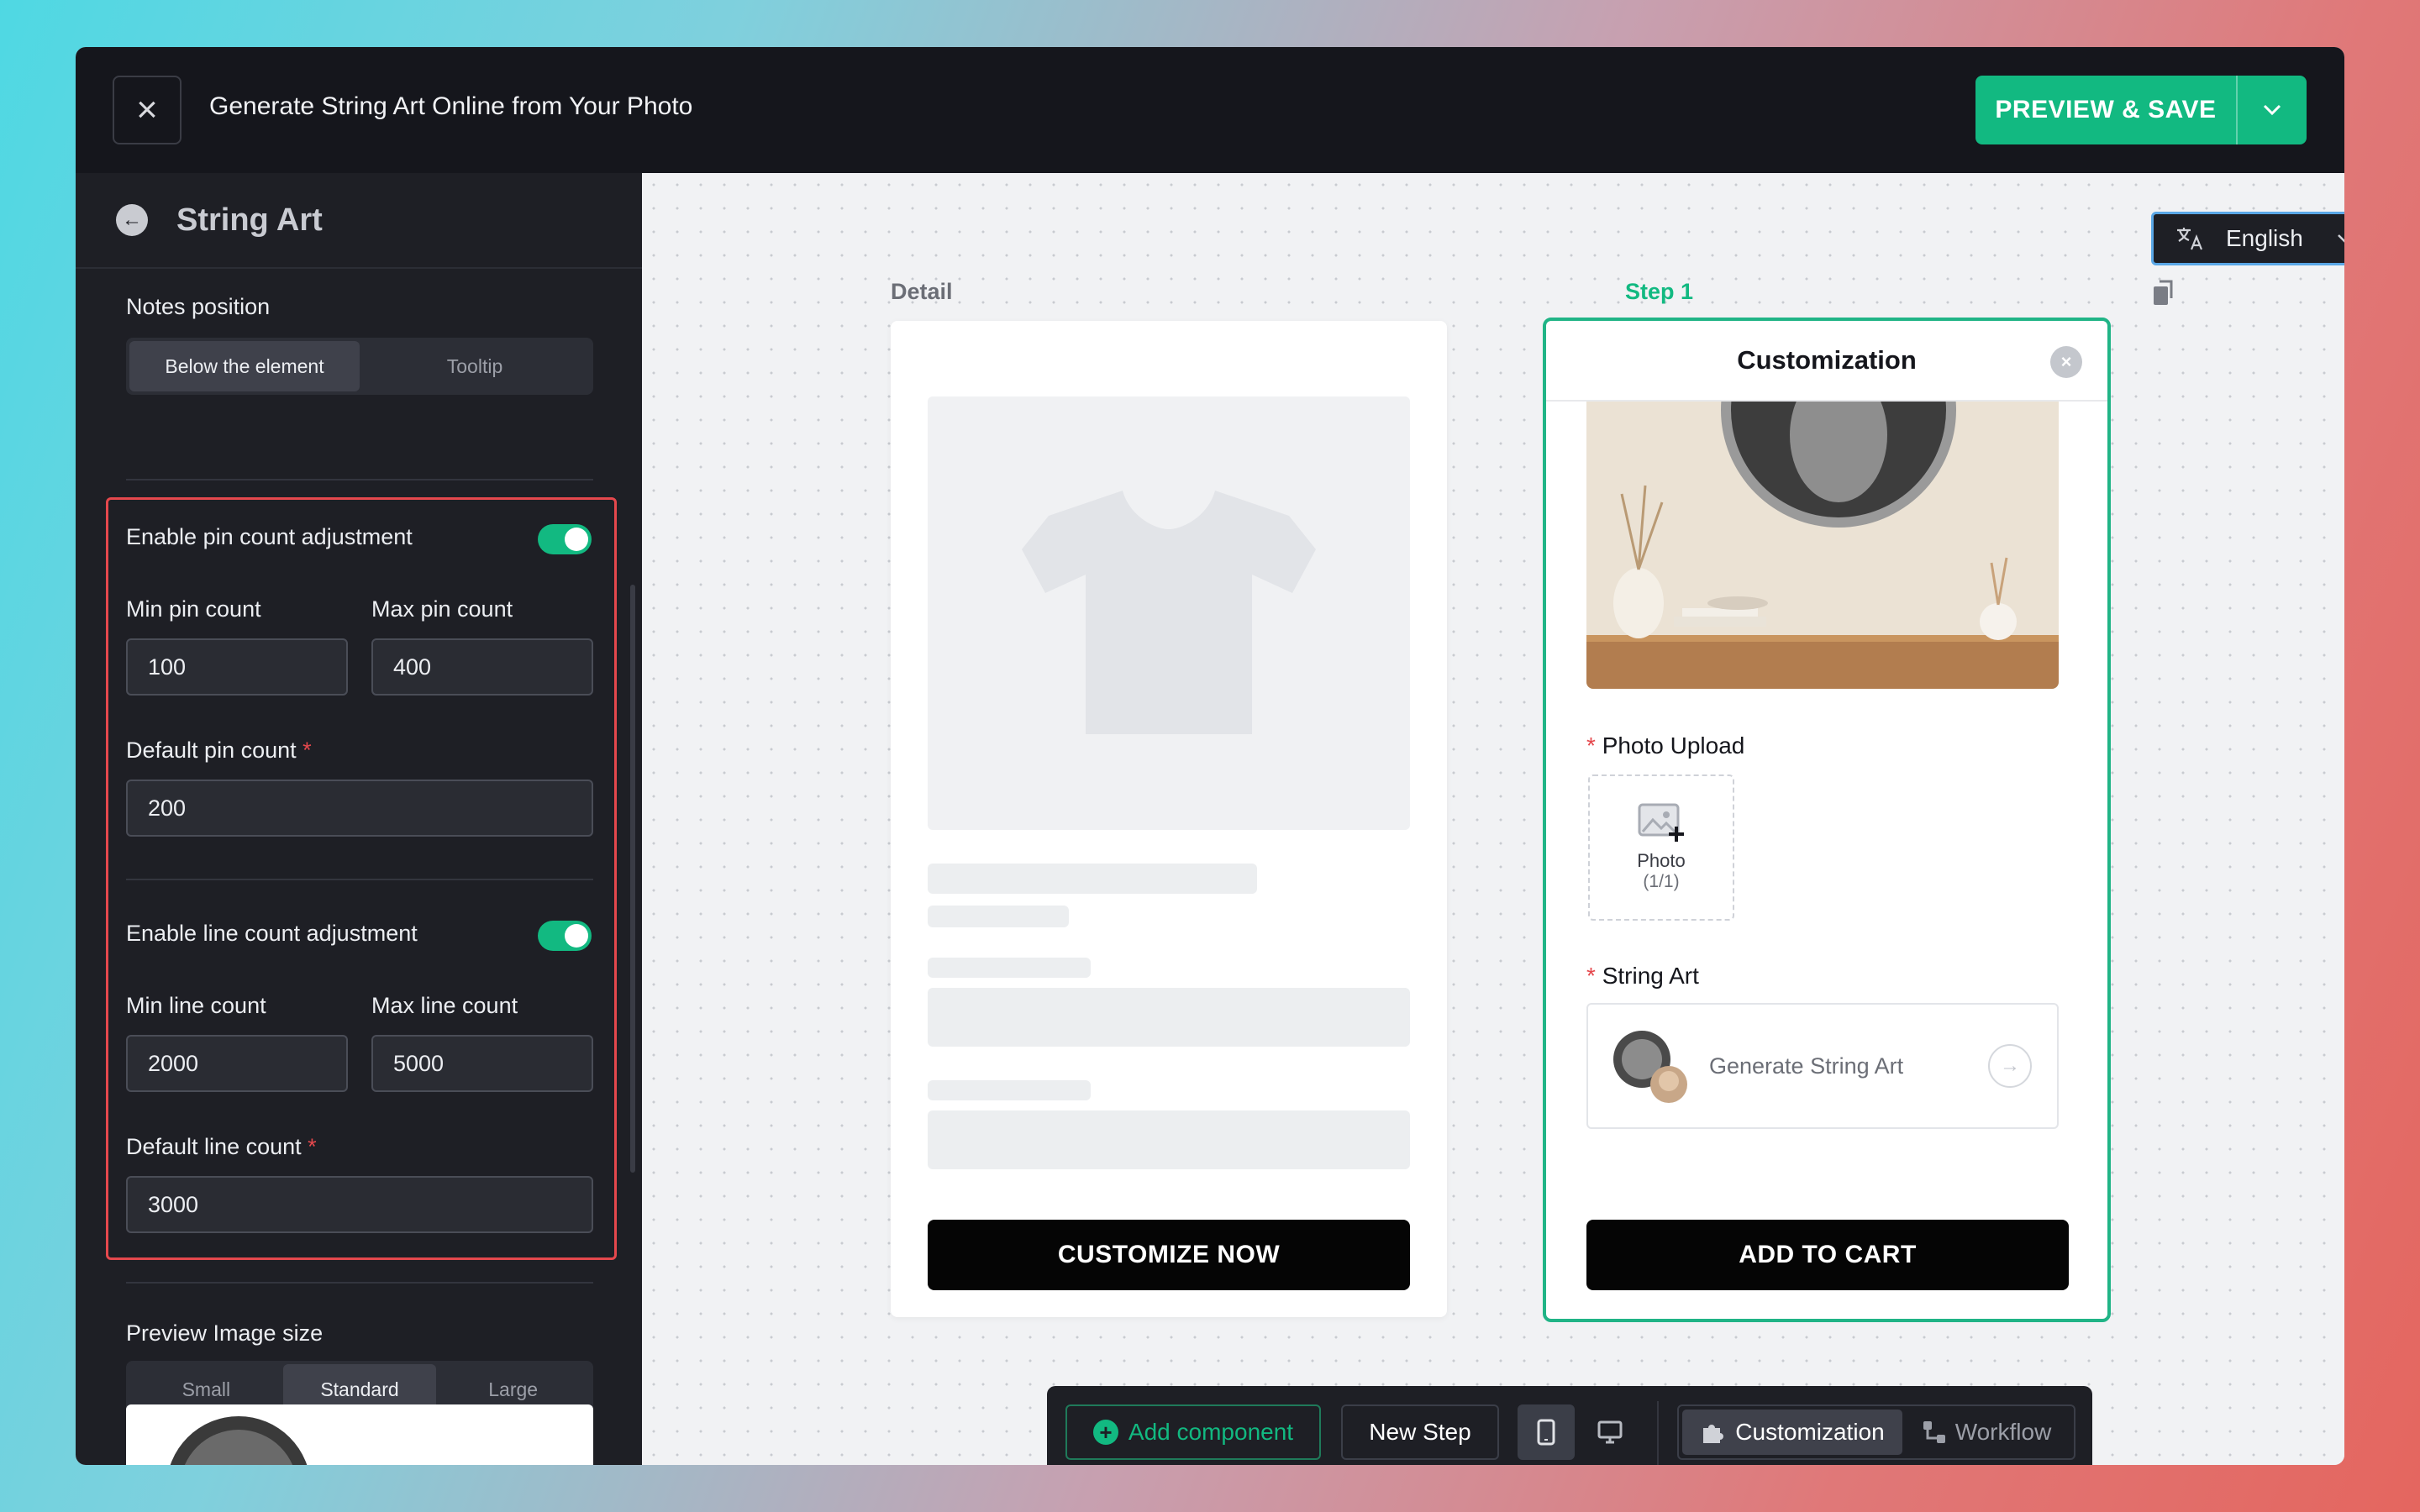 This screenshot has width=2420, height=1512. Describe the element at coordinates (1934, 1432) in the screenshot. I see `workflow-icon` at that location.